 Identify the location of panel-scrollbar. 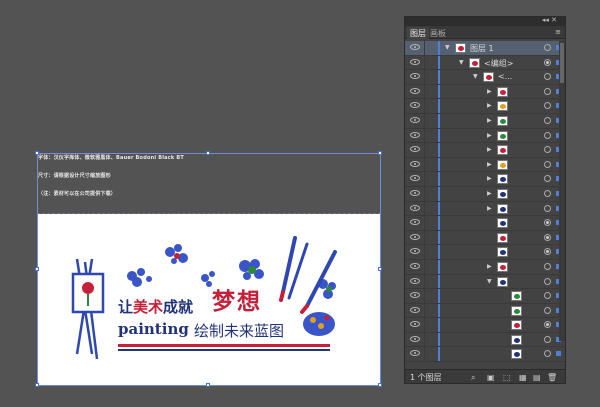
(562, 191).